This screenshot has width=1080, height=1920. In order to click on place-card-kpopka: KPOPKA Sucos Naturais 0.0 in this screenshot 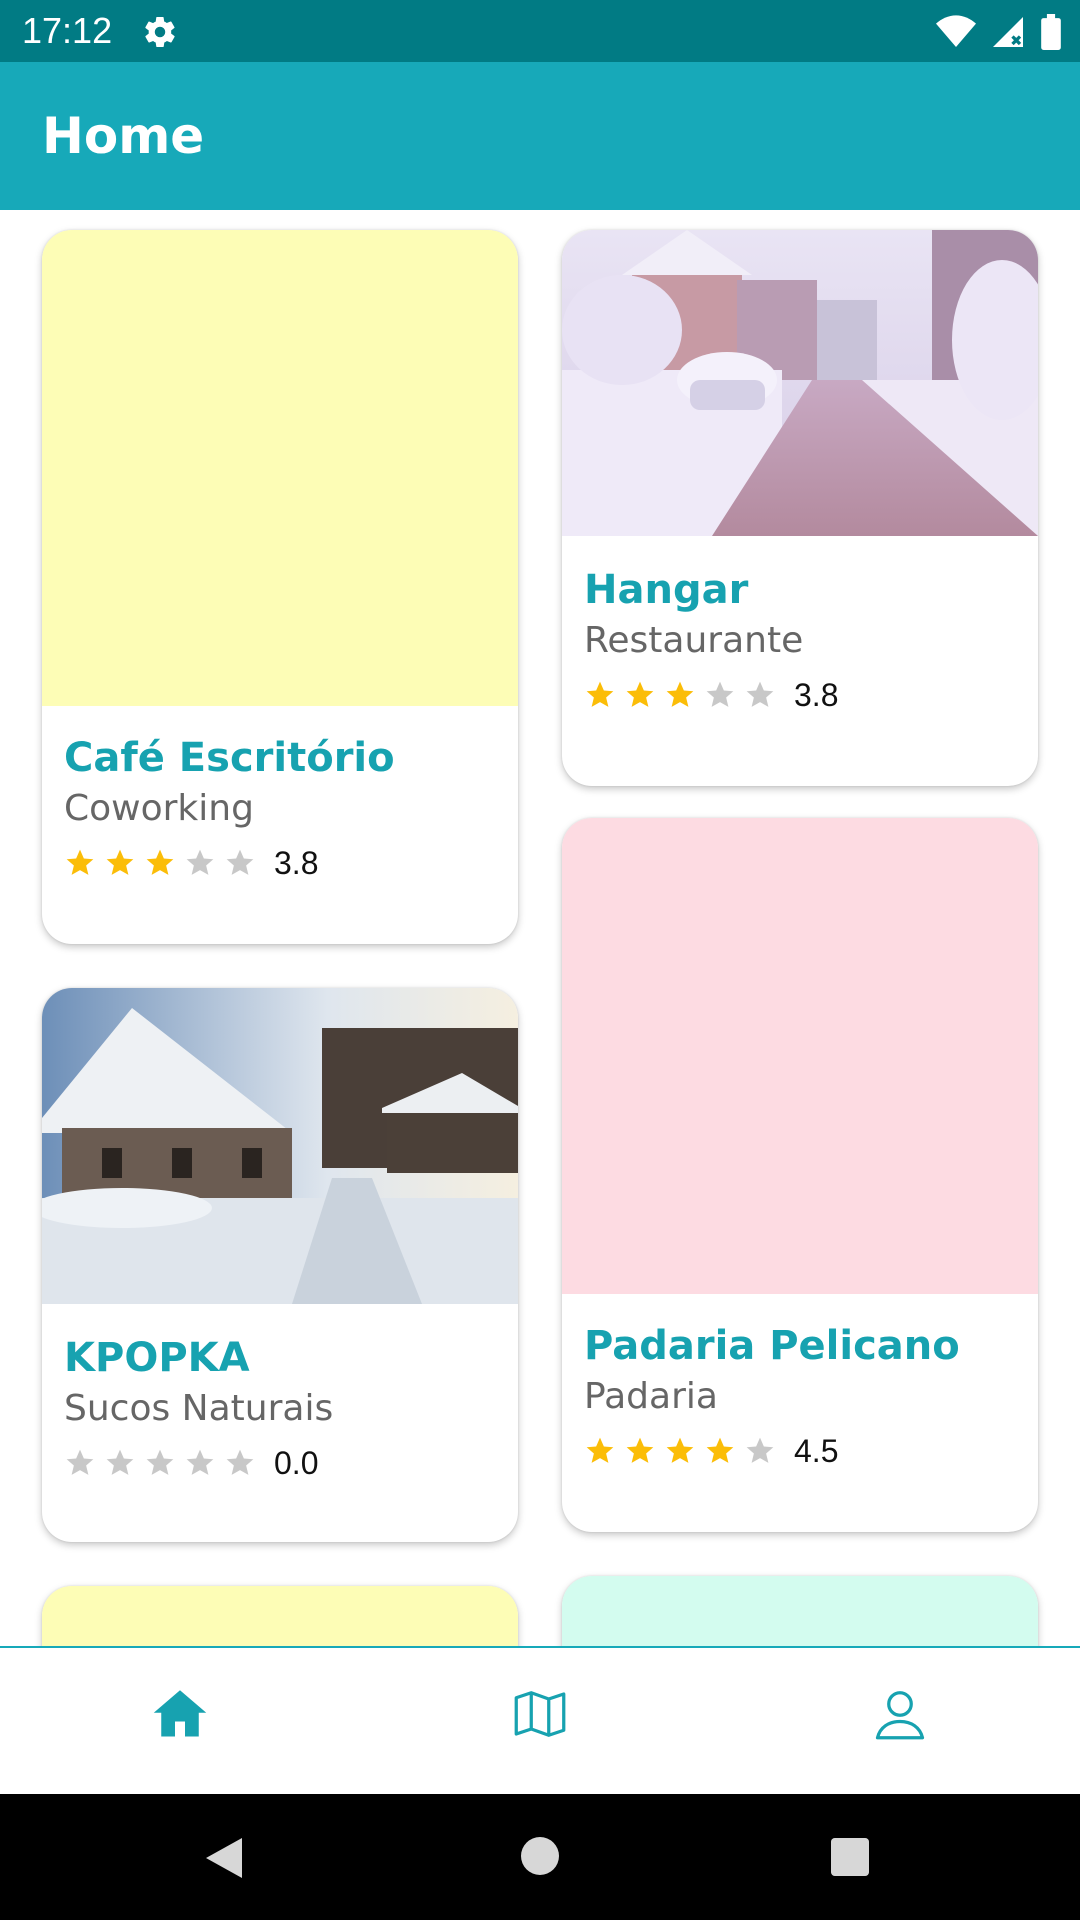, I will do `click(280, 1265)`.